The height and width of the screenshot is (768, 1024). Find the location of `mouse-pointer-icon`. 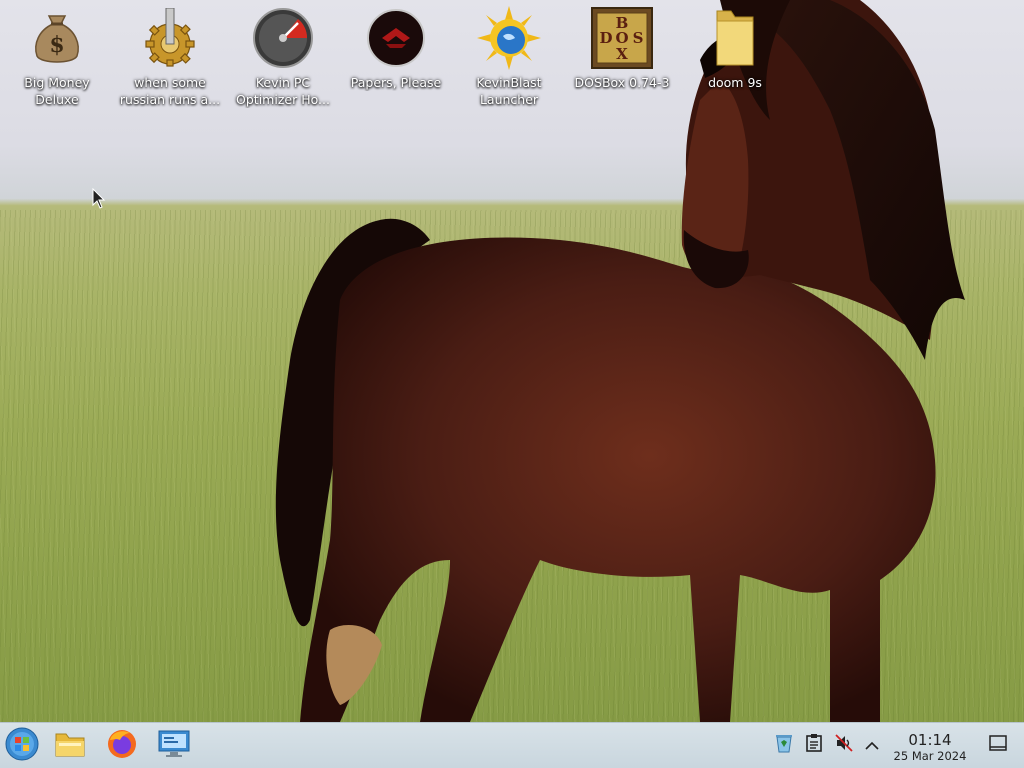

mouse-pointer-icon is located at coordinates (99, 200).